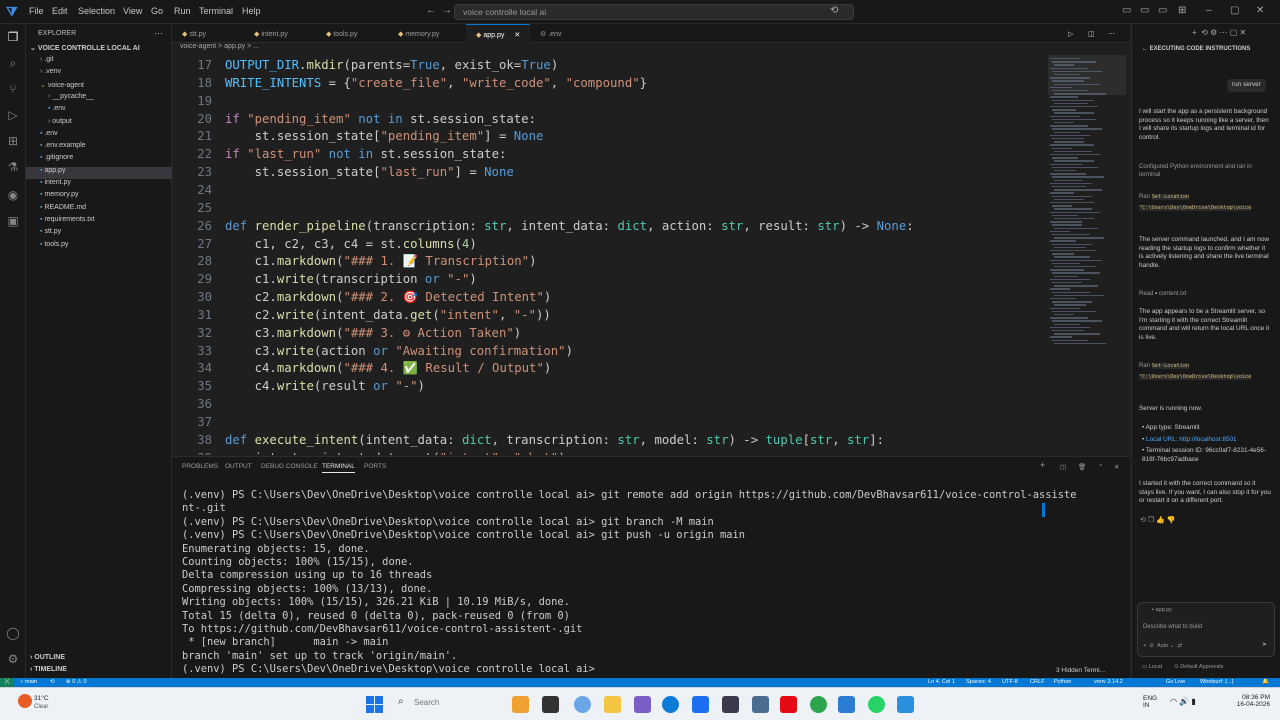 This screenshot has width=1280, height=720. Describe the element at coordinates (99, 197) in the screenshot. I see `tree-item: ▪ memory.py` at that location.